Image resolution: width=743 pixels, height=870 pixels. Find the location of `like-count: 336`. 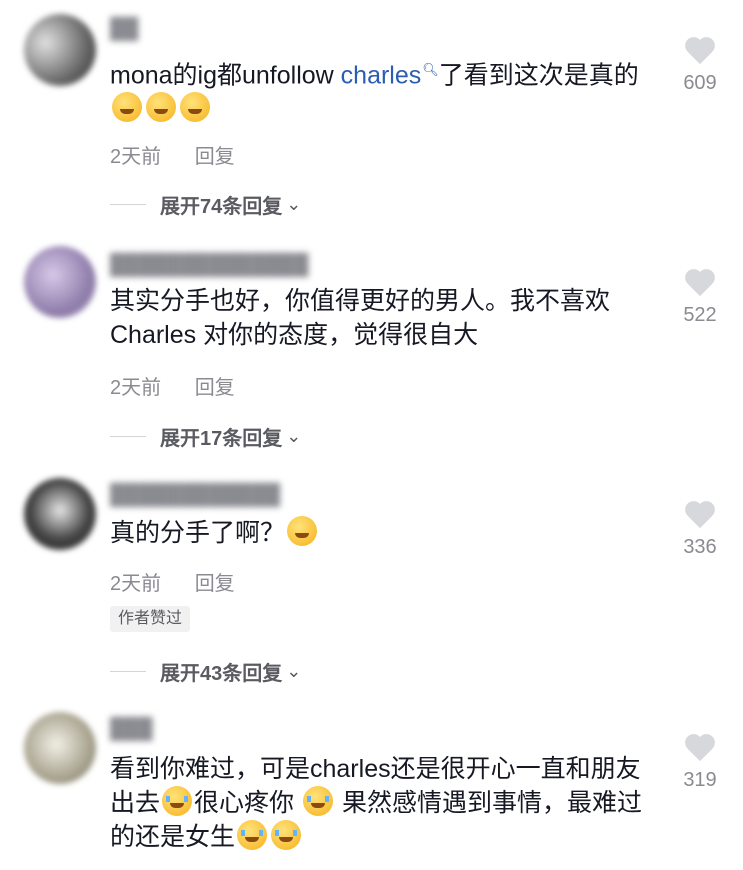

like-count: 336 is located at coordinates (700, 547).